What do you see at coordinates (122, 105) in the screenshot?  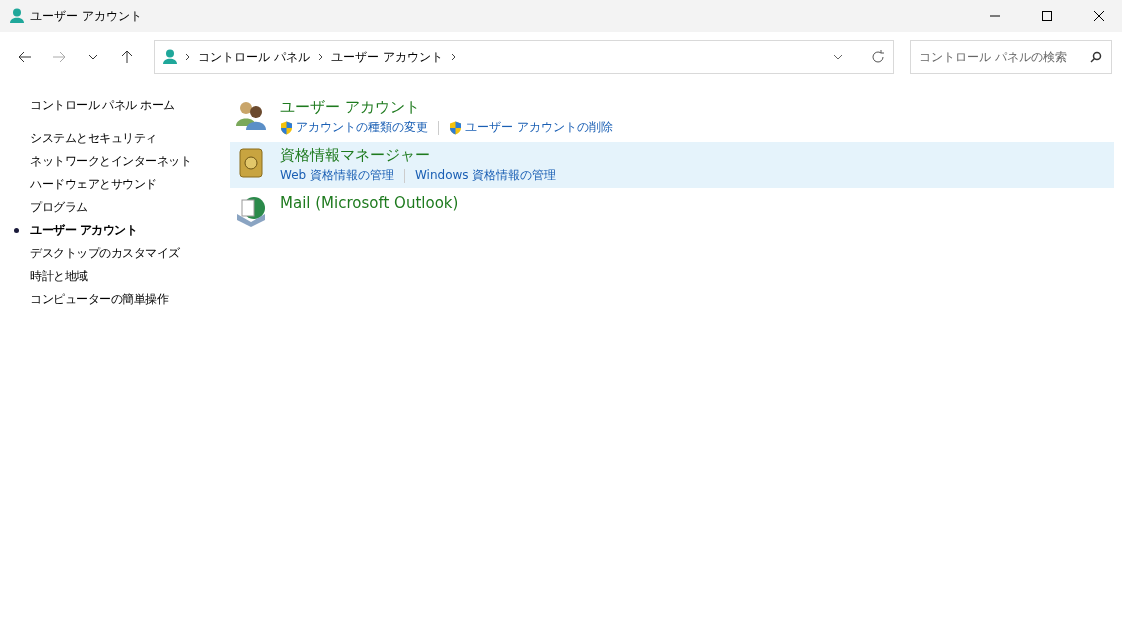 I see `sidebar-home-link: コントロール パネル ホーム` at bounding box center [122, 105].